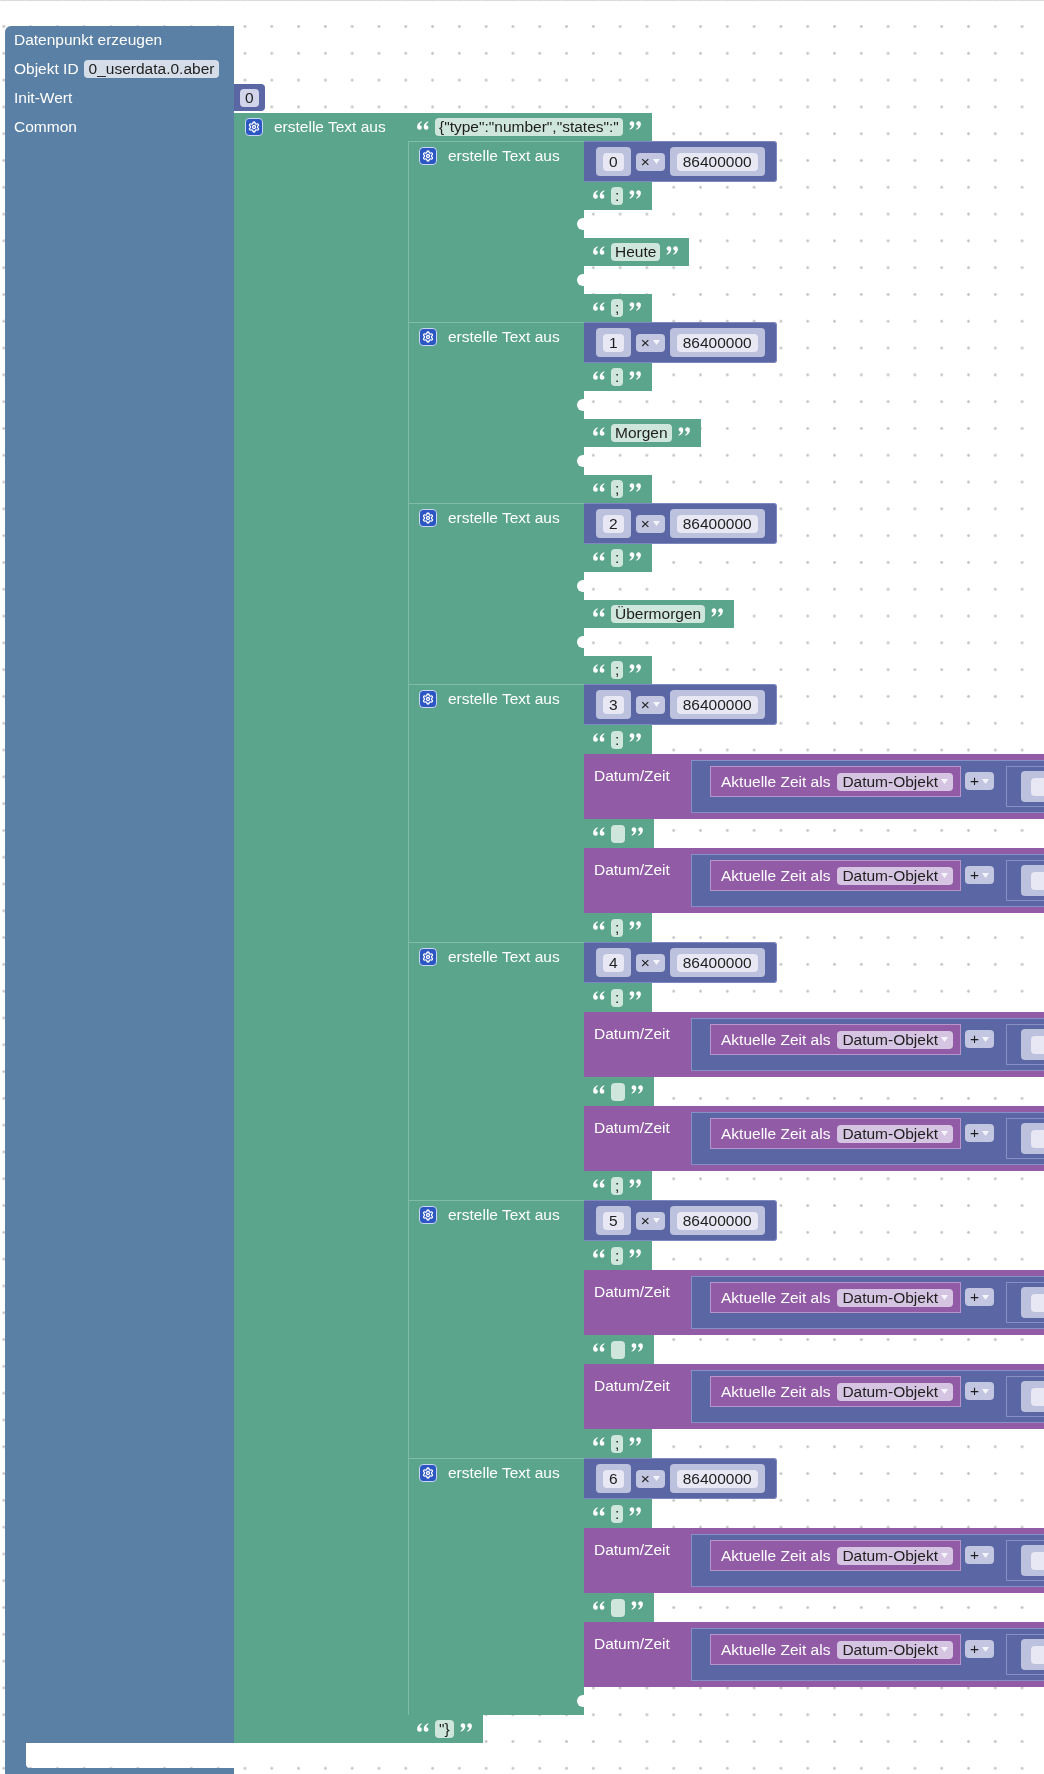  What do you see at coordinates (529, 127) in the screenshot?
I see `text-field: {"type":"number","states":"` at bounding box center [529, 127].